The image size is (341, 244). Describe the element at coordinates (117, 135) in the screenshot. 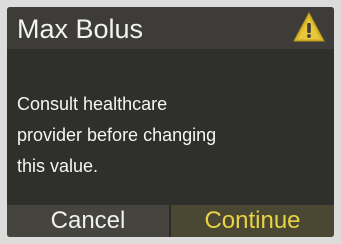

I see `message-line: provider before changing` at that location.